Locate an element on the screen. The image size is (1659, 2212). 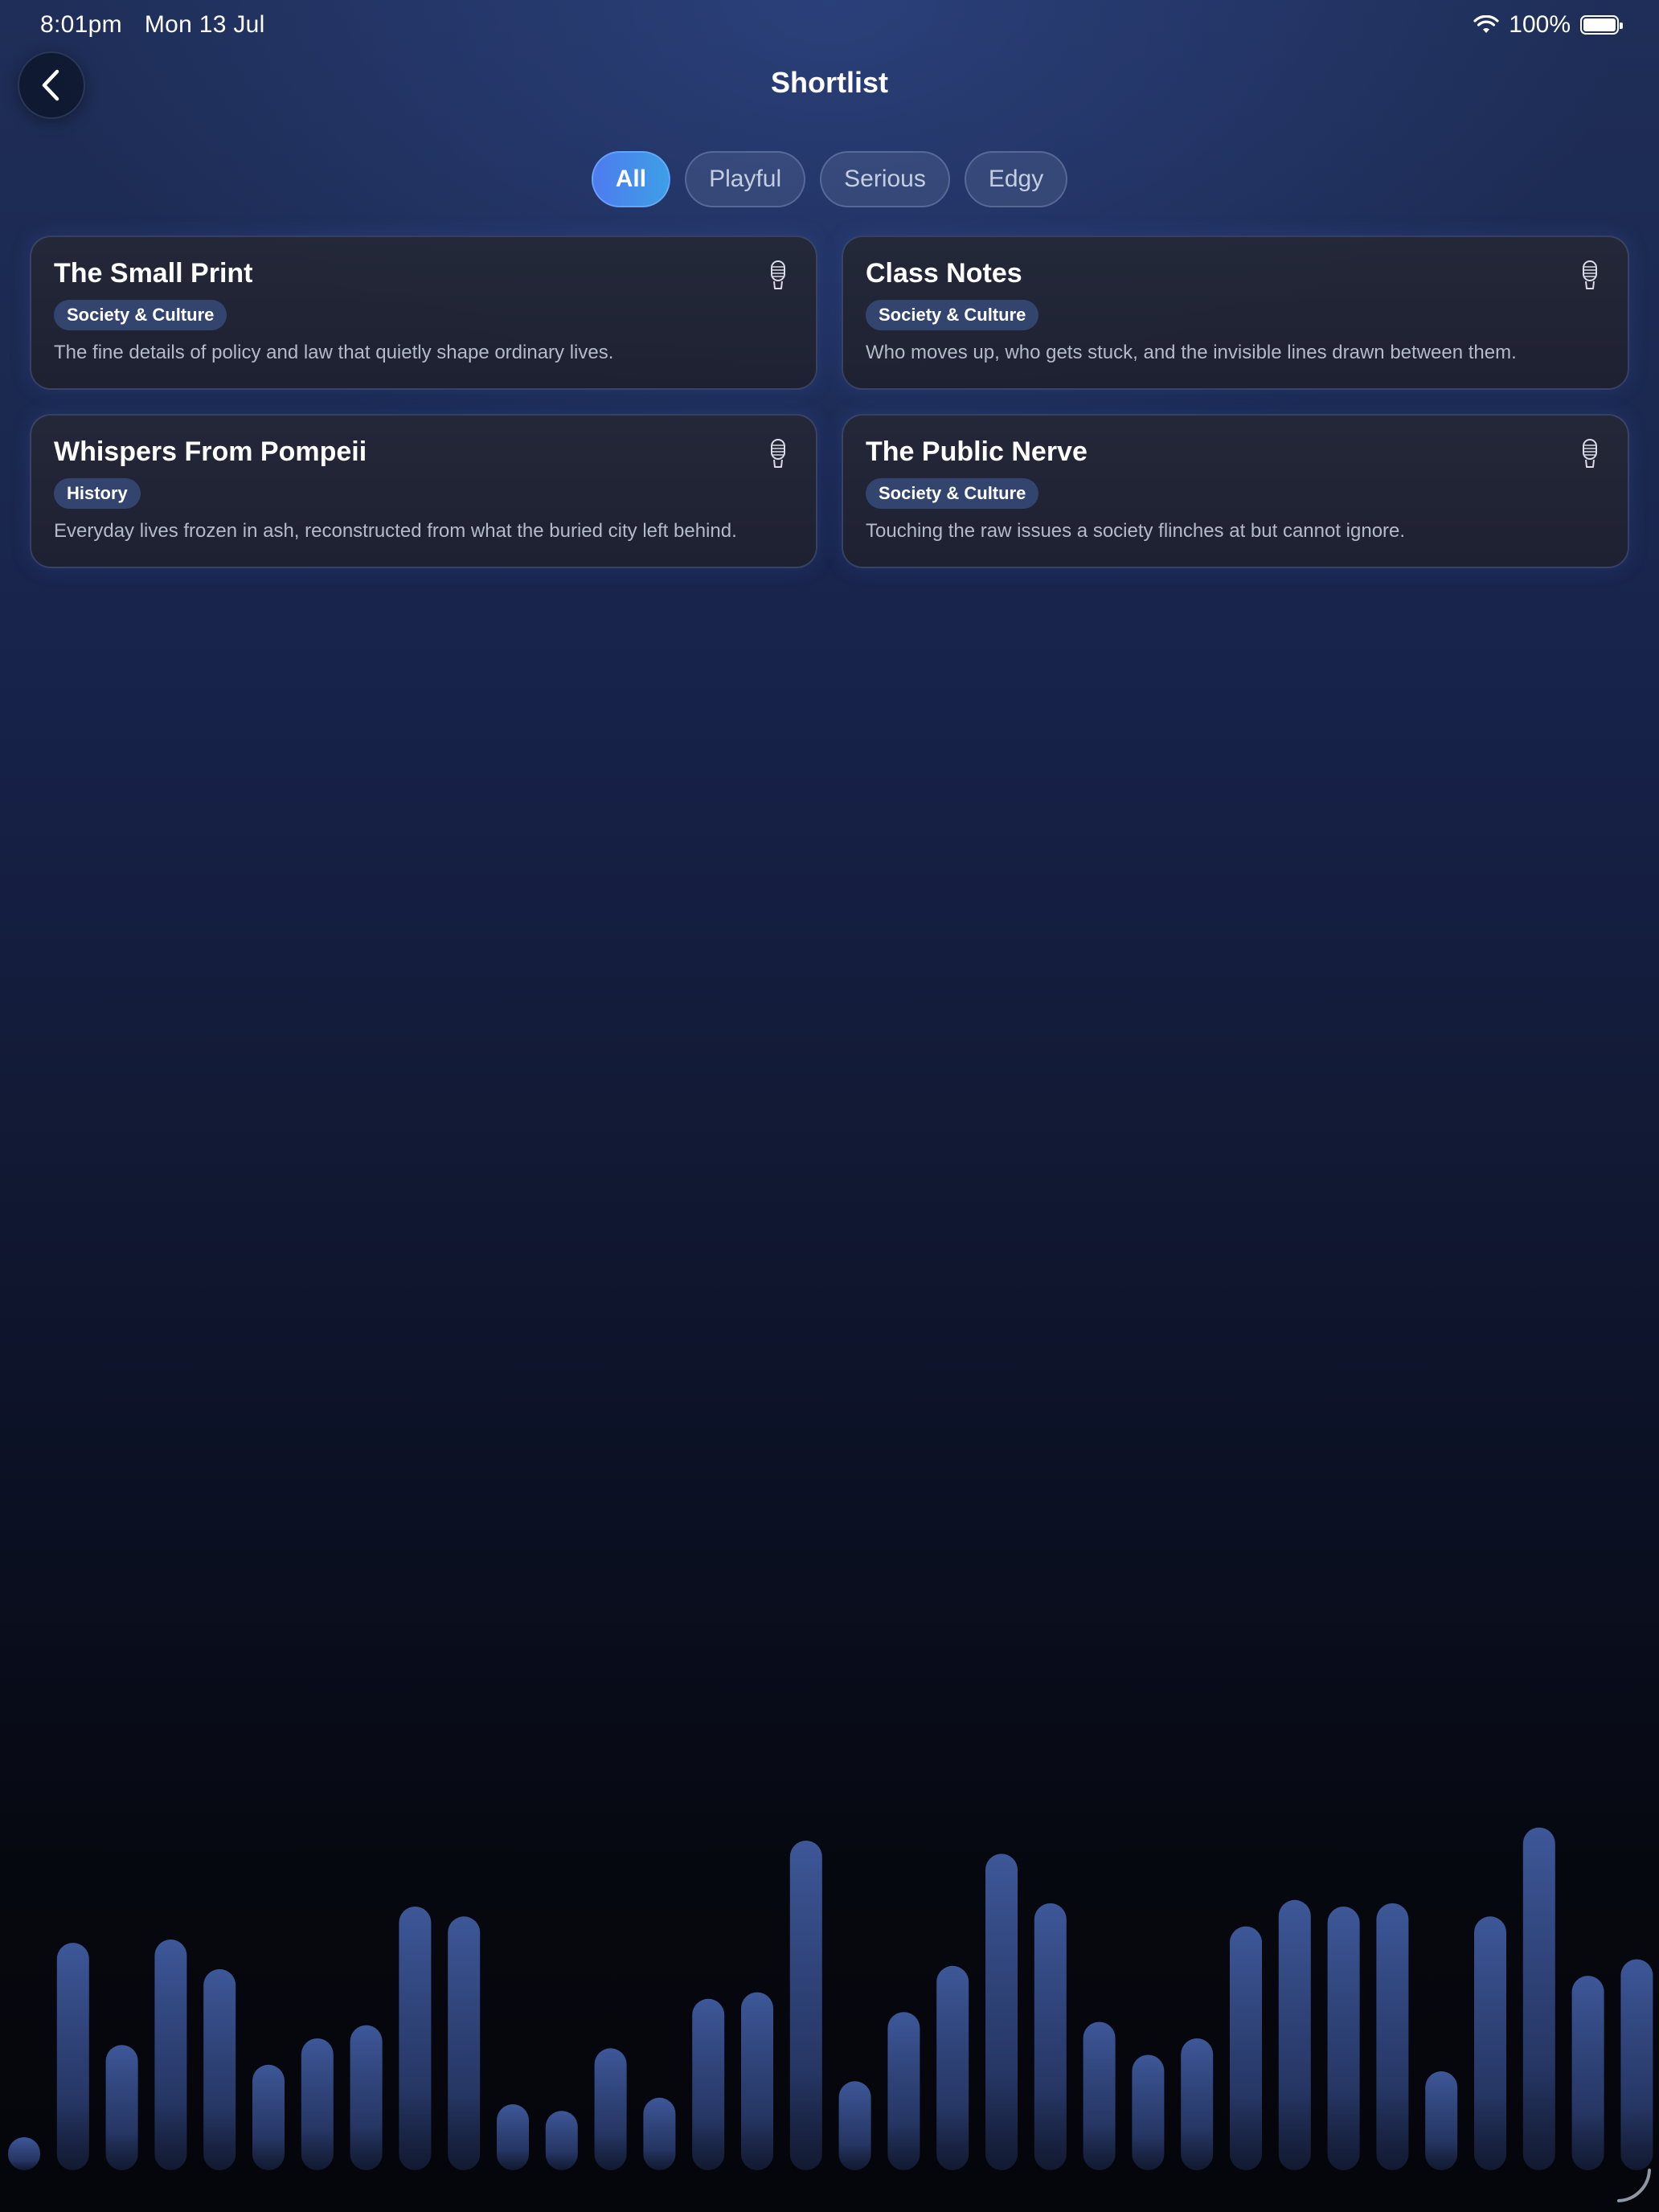
card-title: The Small Print is located at coordinates (153, 273).